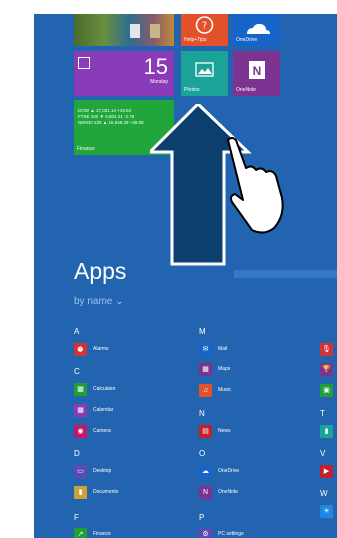  I want to click on tile-label: OneDrive, so click(247, 40).